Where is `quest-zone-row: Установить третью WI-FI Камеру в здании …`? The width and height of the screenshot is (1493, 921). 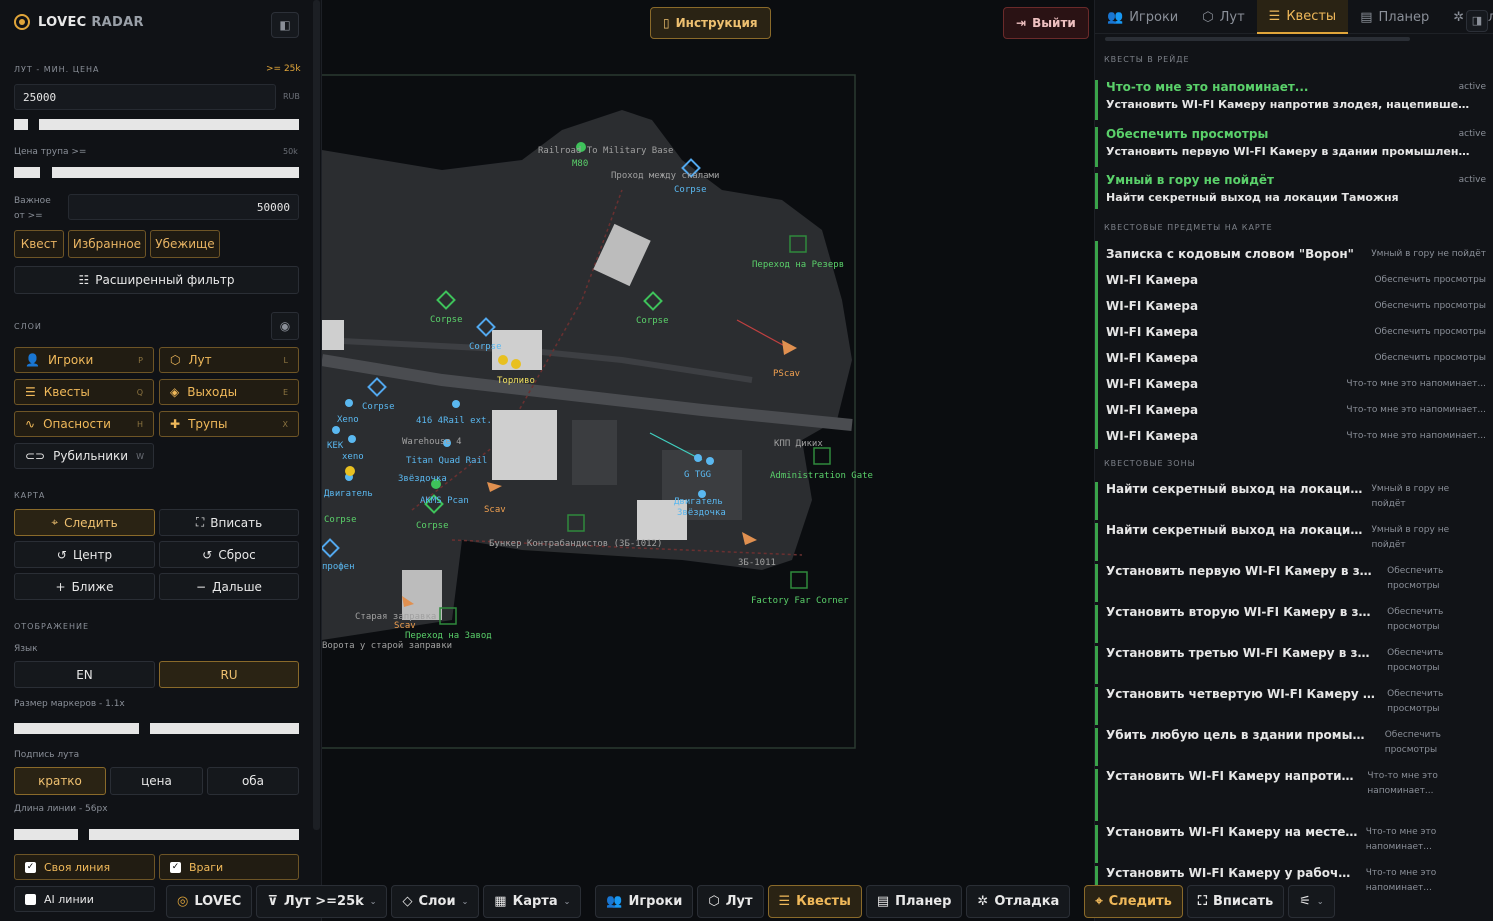 quest-zone-row: Установить третью WI-FI Камеру в здании … is located at coordinates (1294, 665).